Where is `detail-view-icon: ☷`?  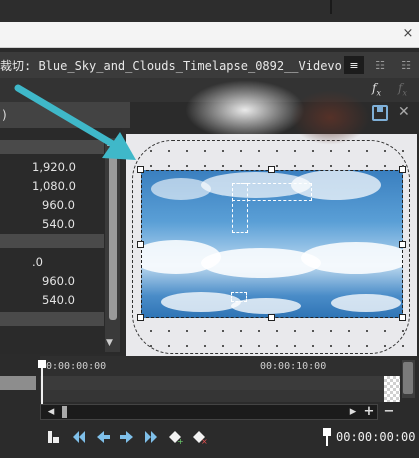
detail-view-icon: ☷ is located at coordinates (380, 65).